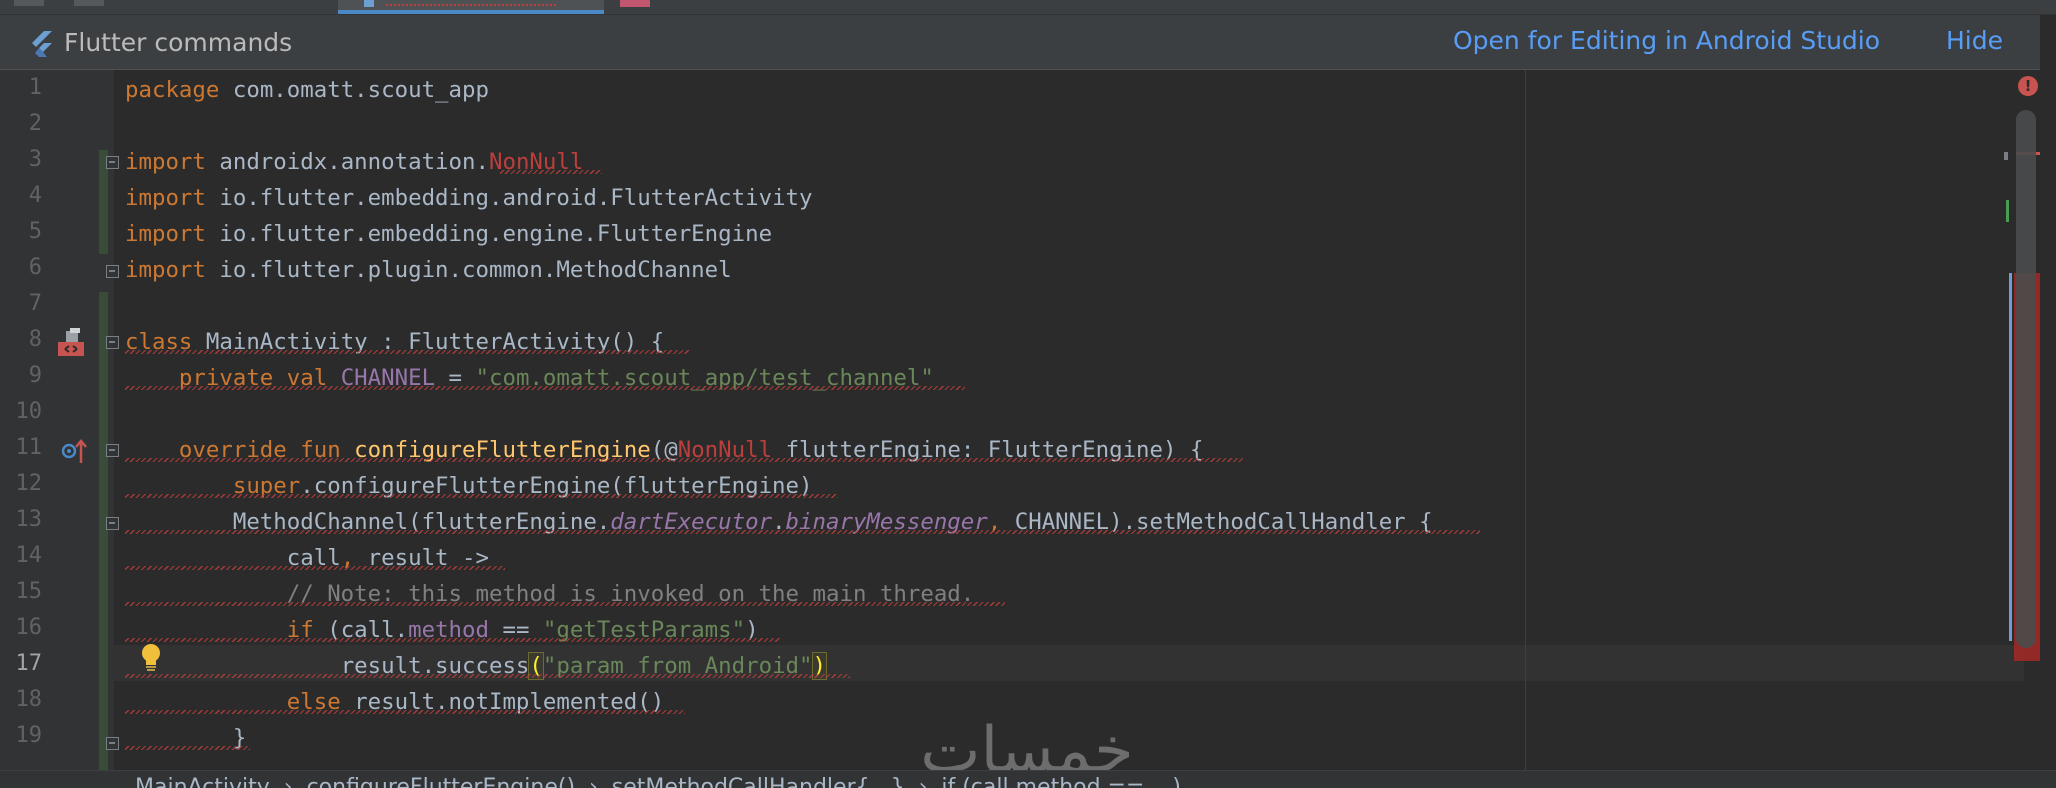 The width and height of the screenshot is (2056, 788). I want to click on line-number: 14, so click(21, 556).